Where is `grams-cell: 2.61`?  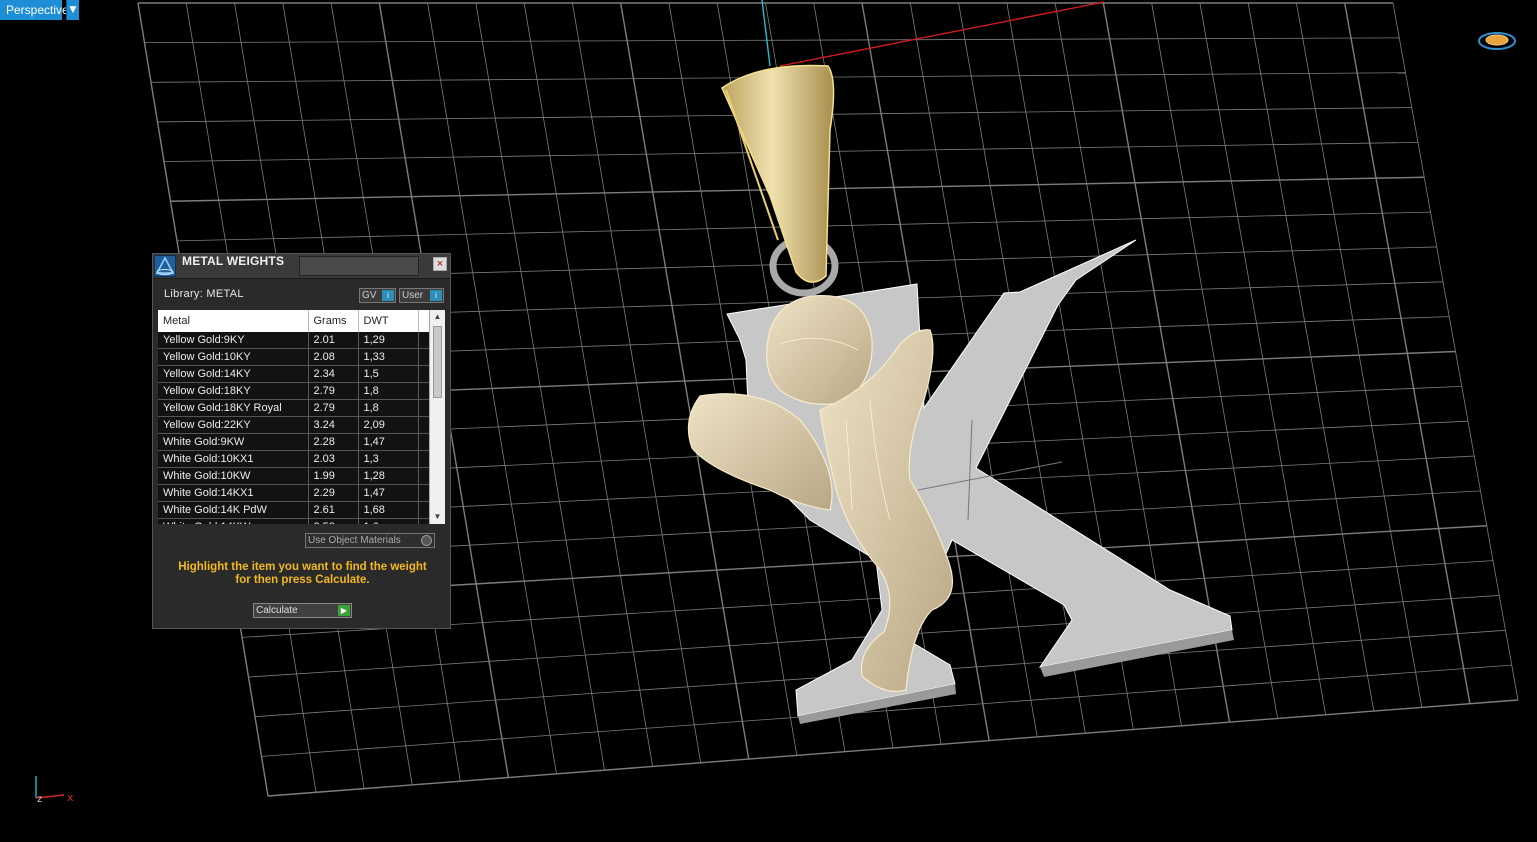
grams-cell: 2.61 is located at coordinates (333, 510).